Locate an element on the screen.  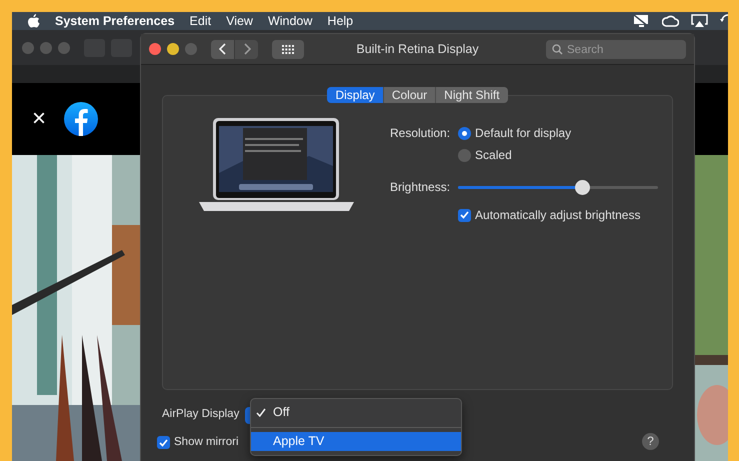
facebook-logo-icon is located at coordinates (81, 119).